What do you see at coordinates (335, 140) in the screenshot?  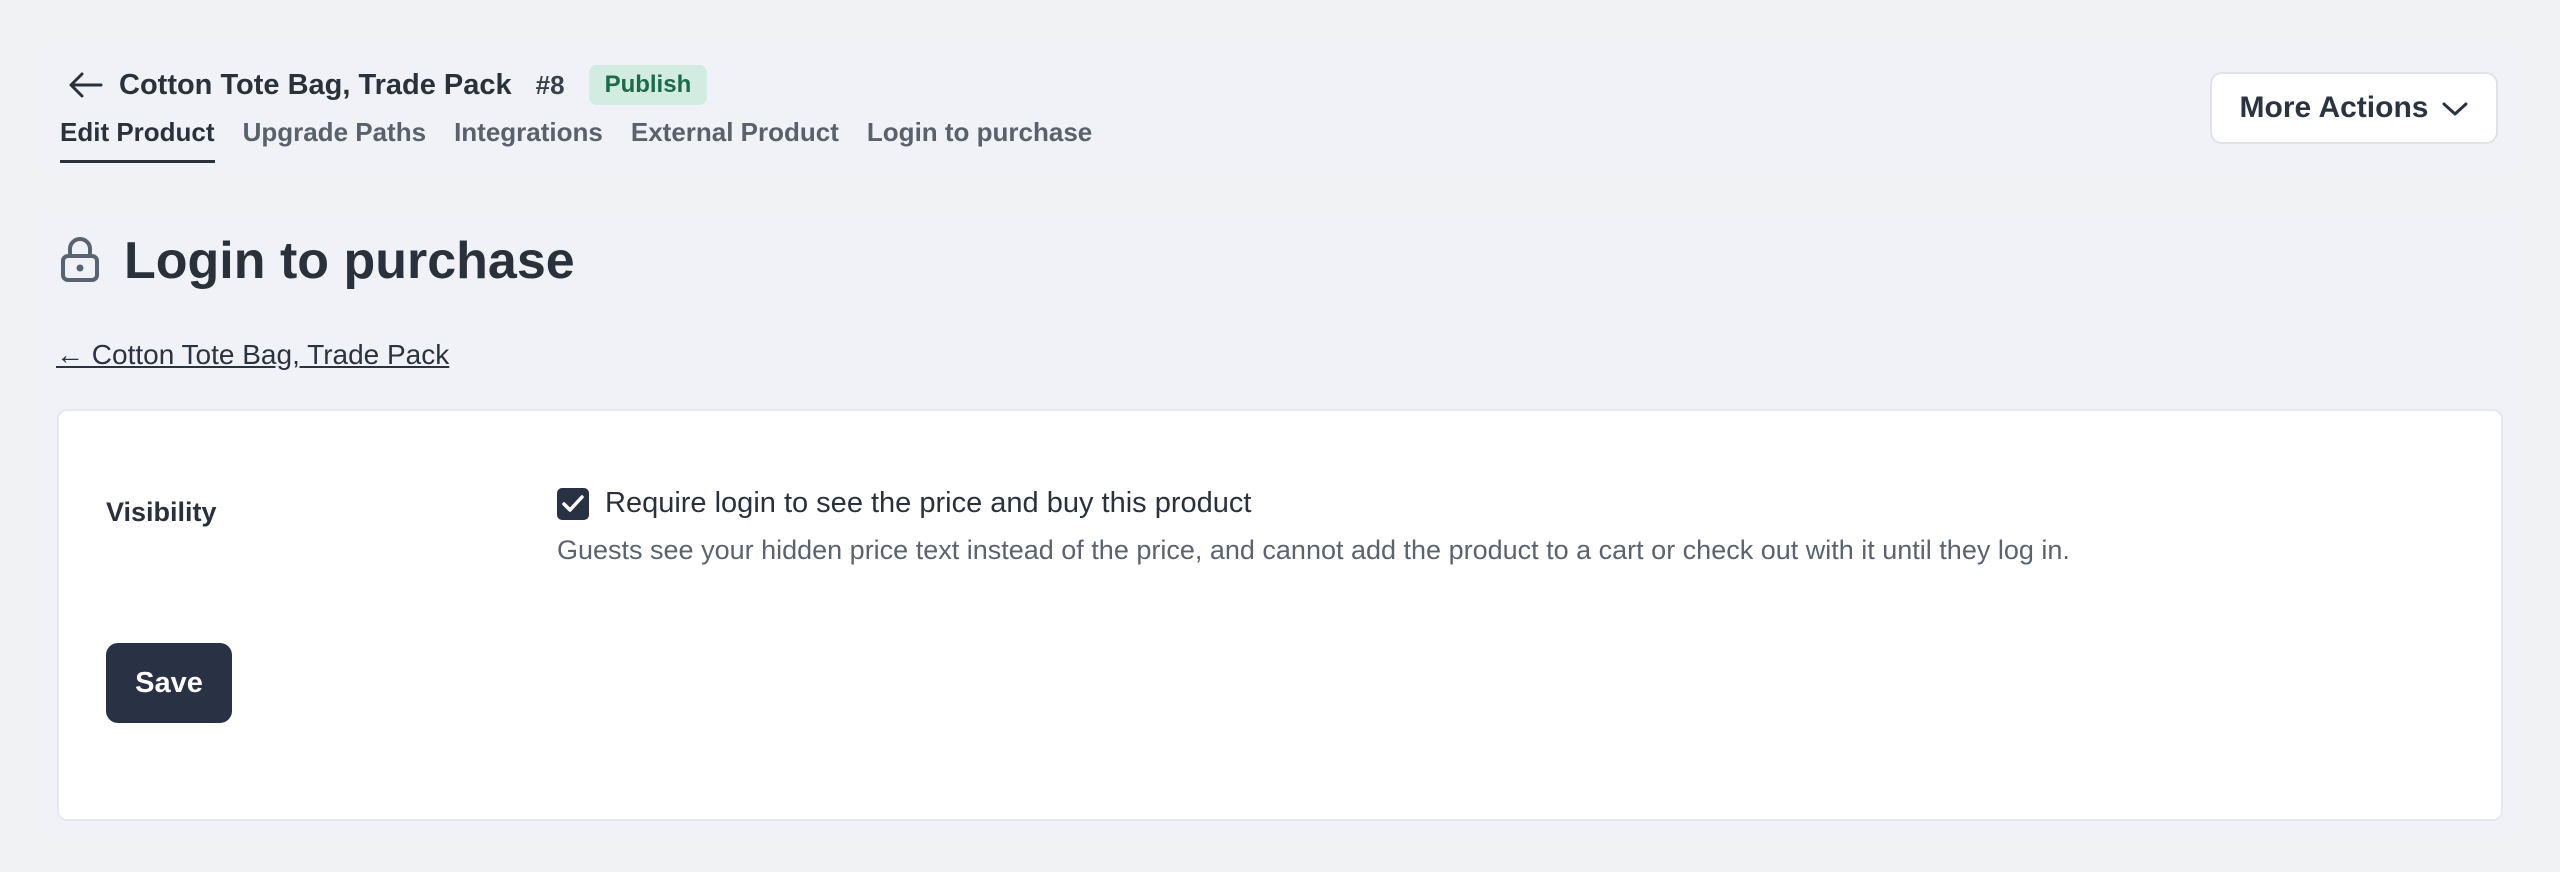 I see `tab-upgrade-paths: Upgrade Paths` at bounding box center [335, 140].